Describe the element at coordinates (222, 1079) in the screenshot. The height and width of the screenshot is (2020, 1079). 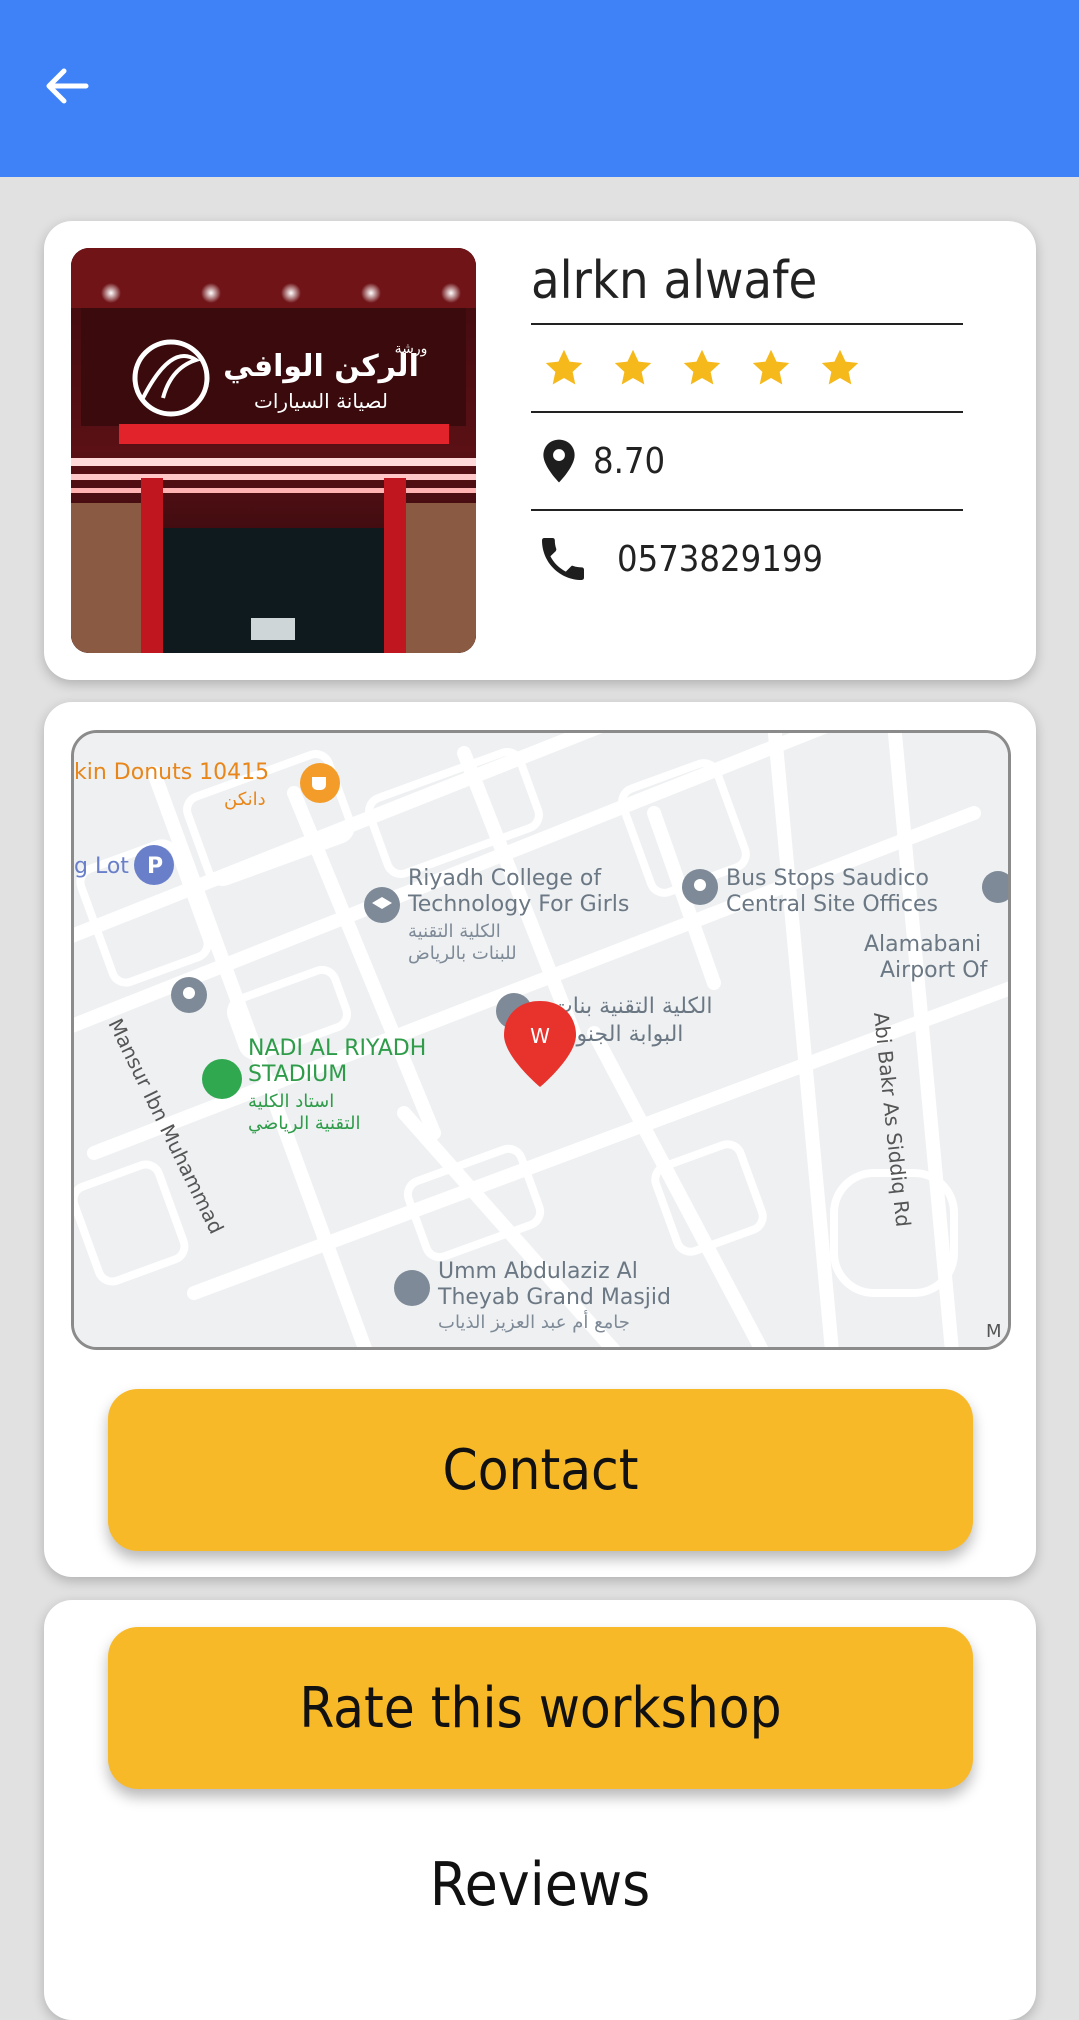
I see `stadium-icon` at that location.